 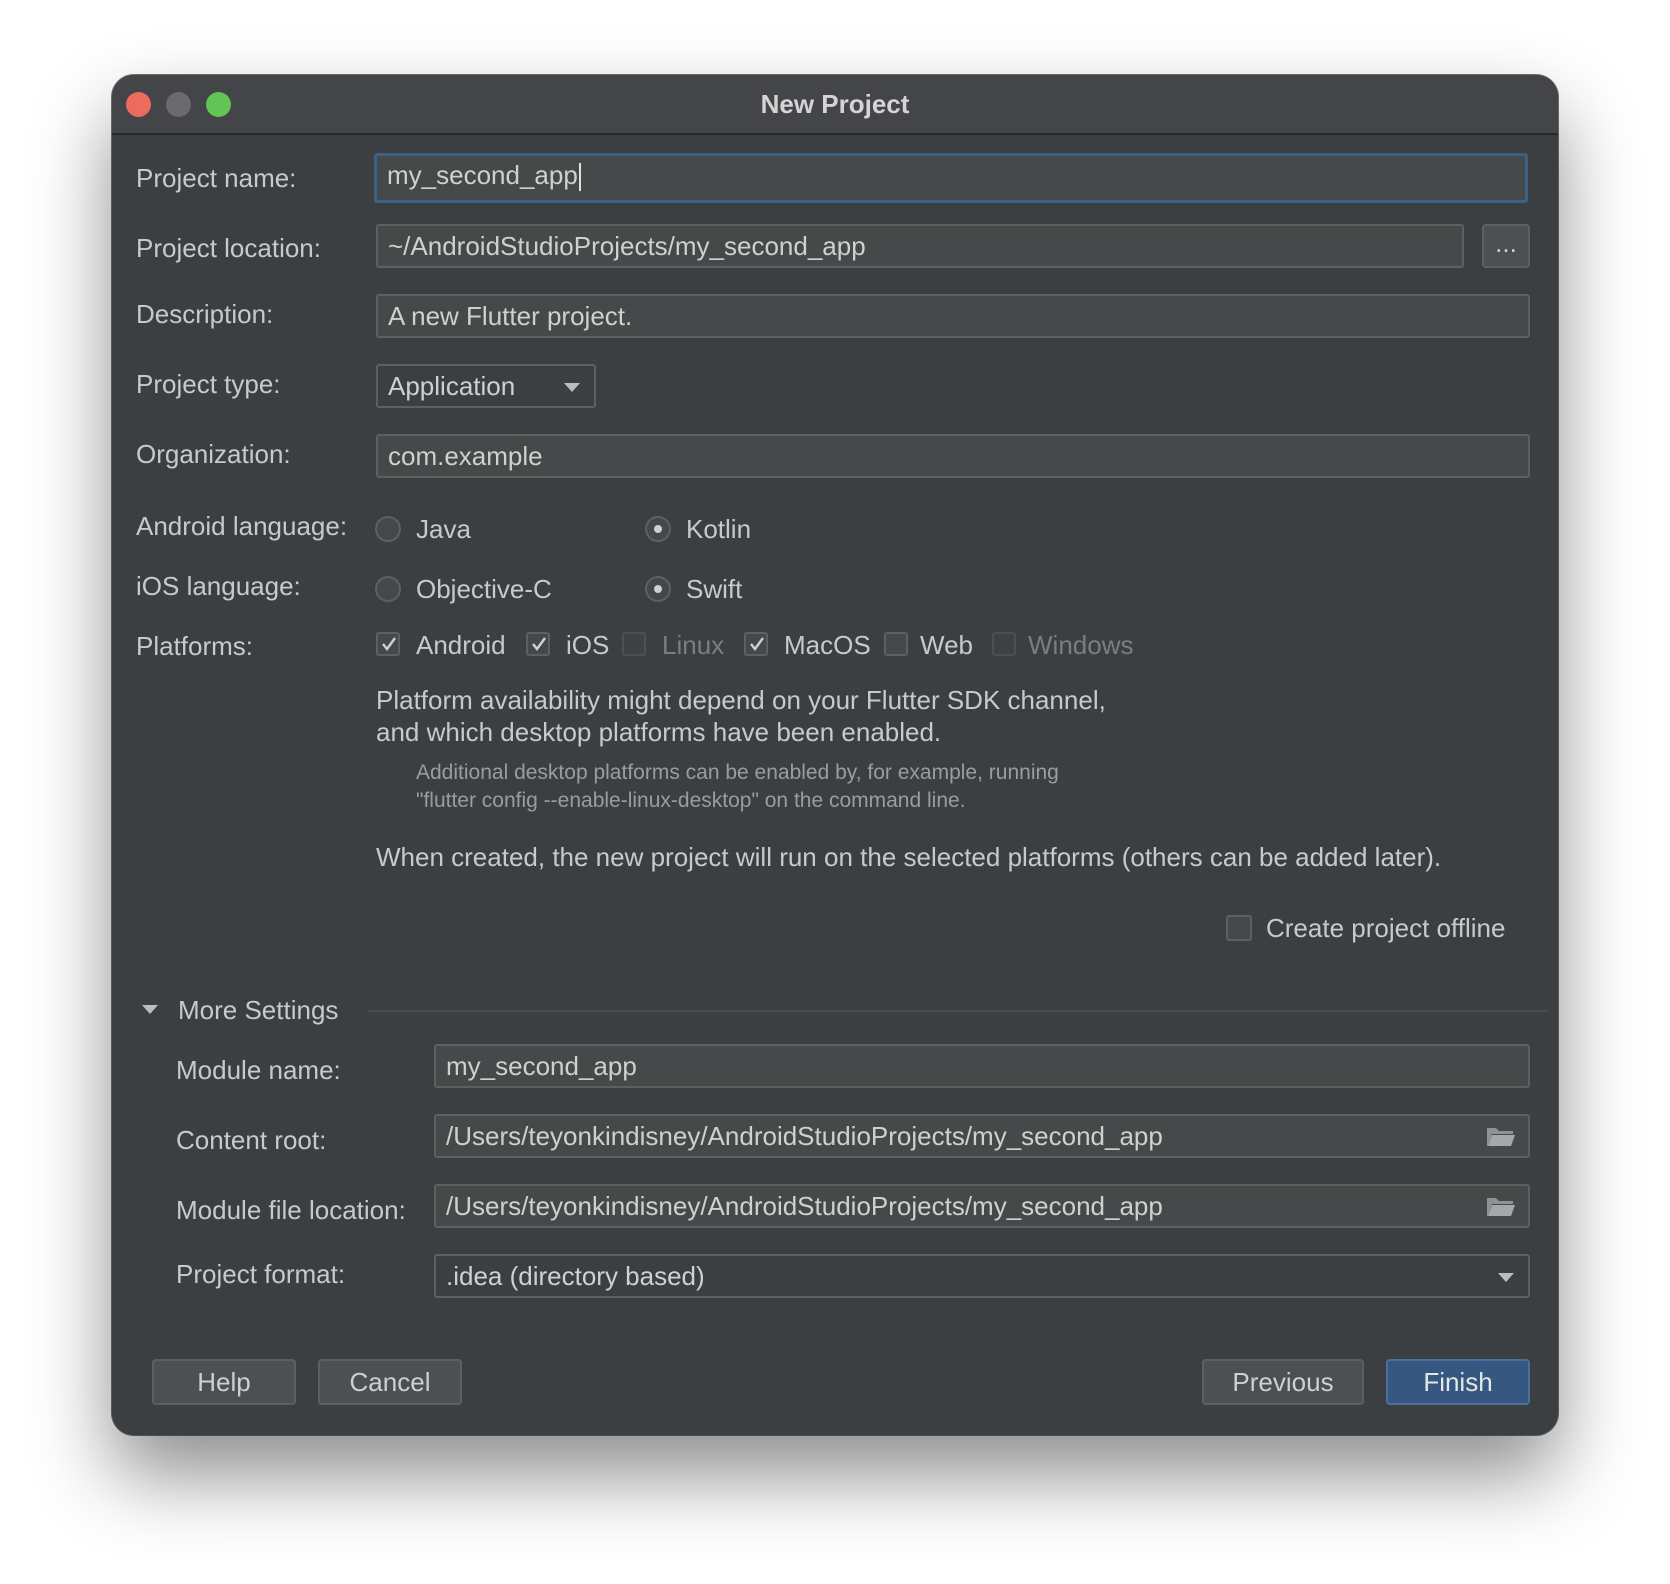 What do you see at coordinates (195, 646) in the screenshot?
I see `platforms-label: Platforms:` at bounding box center [195, 646].